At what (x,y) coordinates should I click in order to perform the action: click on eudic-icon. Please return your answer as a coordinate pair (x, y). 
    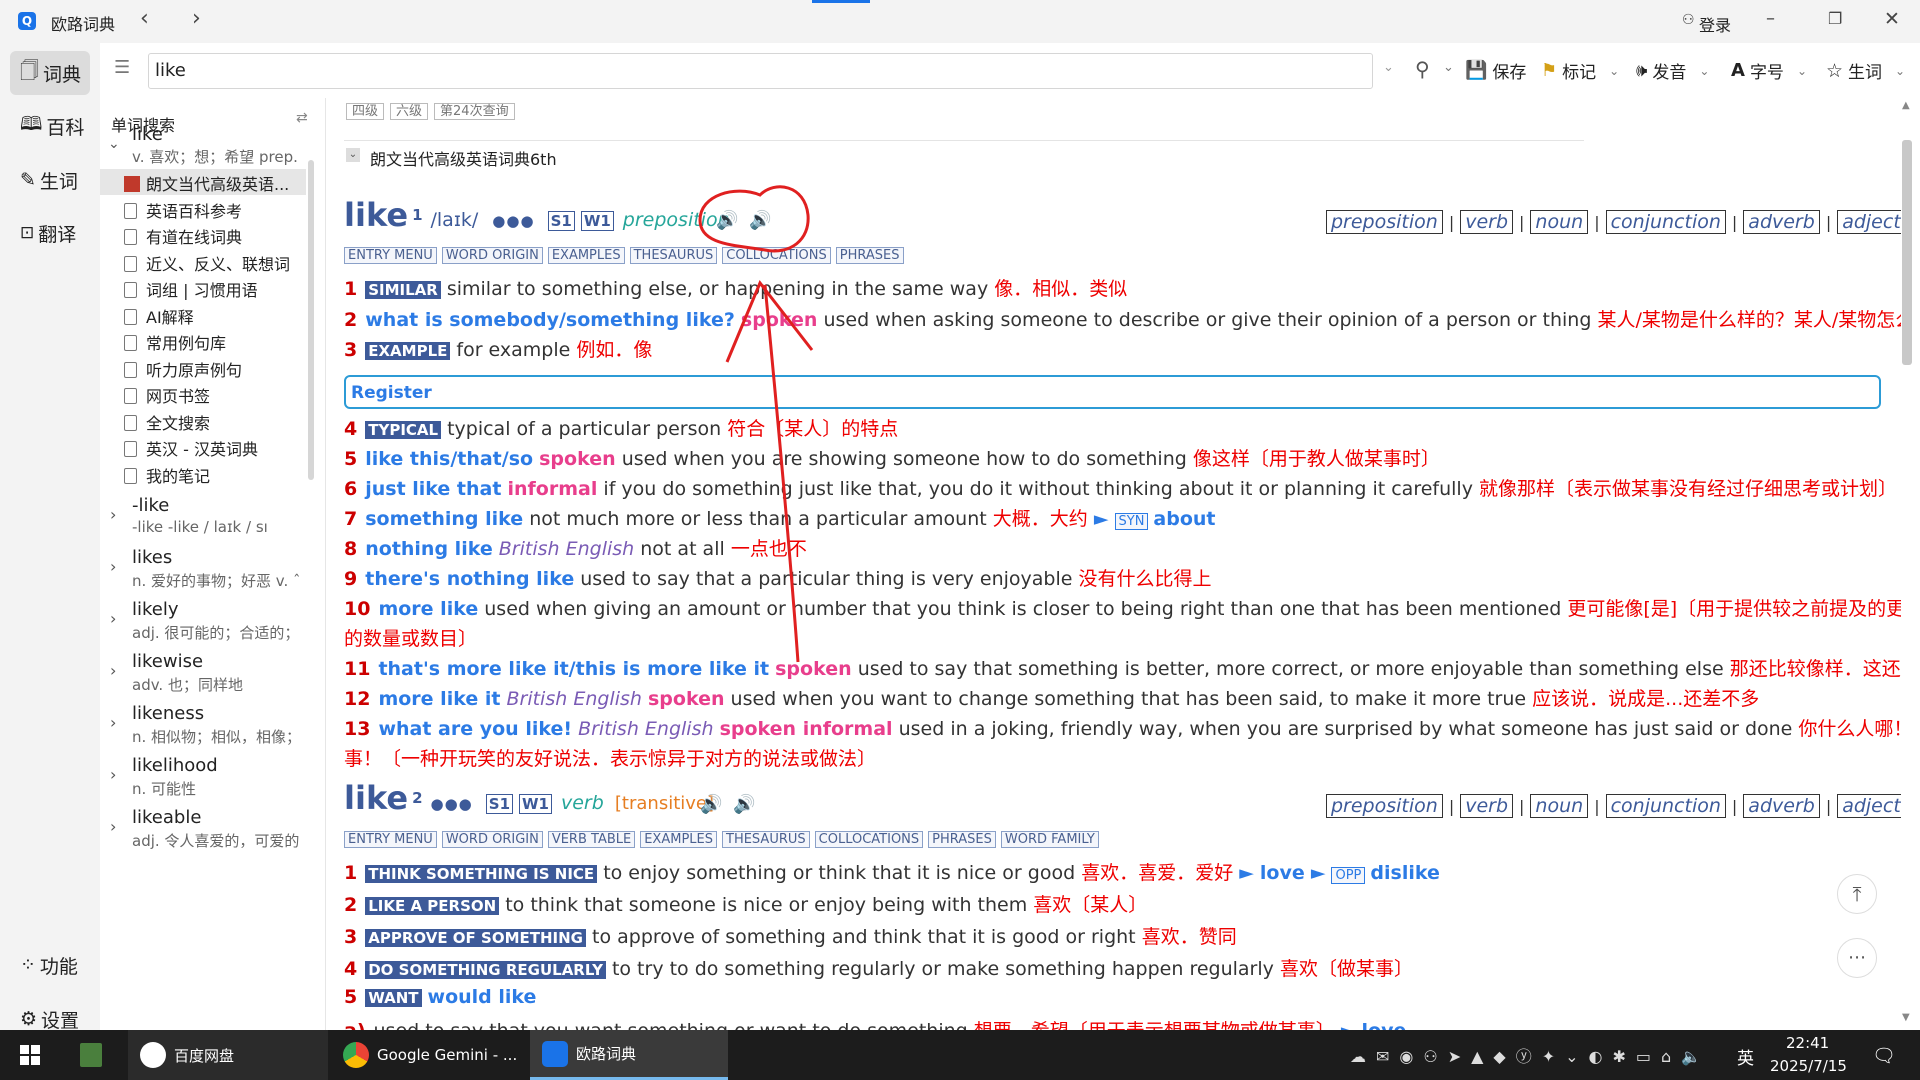
    Looking at the image, I should click on (555, 1053).